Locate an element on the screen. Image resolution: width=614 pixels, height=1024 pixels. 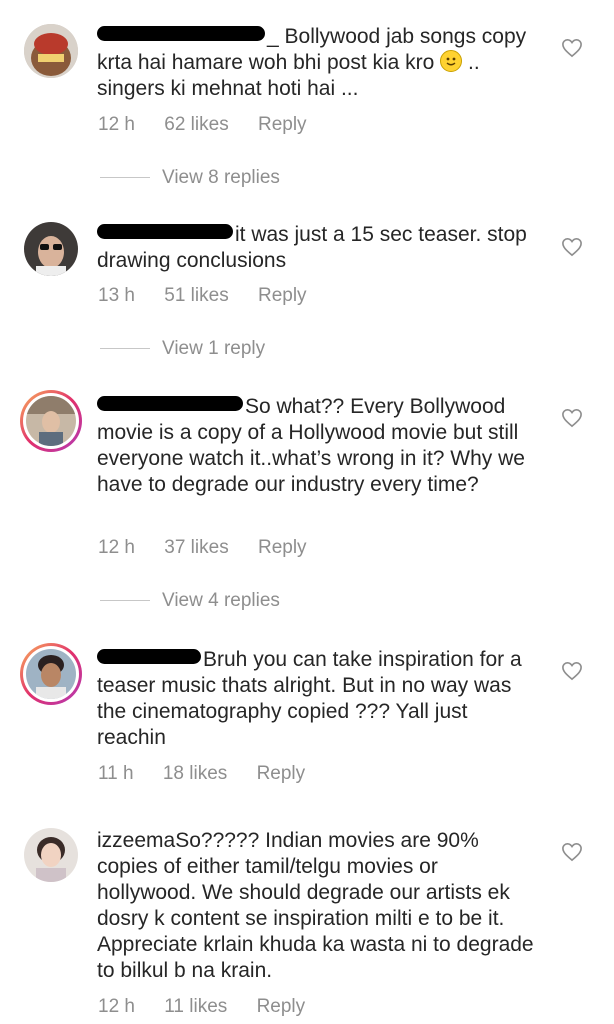
view-replies-label: View 8 replies is located at coordinates (221, 177).